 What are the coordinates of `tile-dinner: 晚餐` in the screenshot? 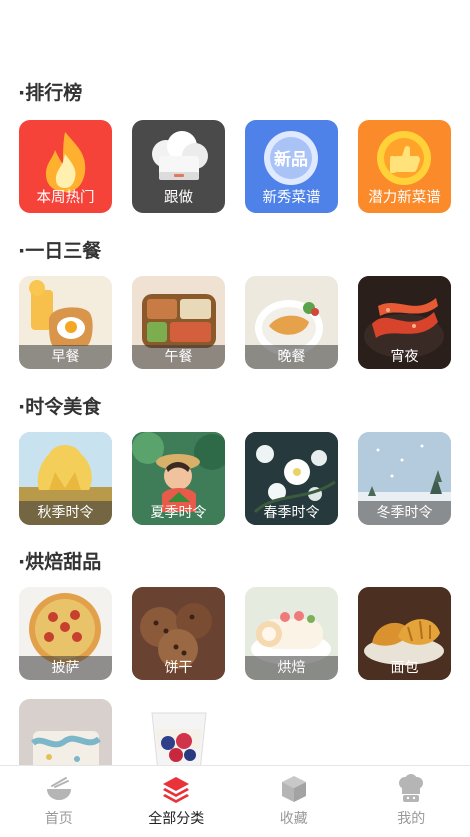 It's located at (291, 322).